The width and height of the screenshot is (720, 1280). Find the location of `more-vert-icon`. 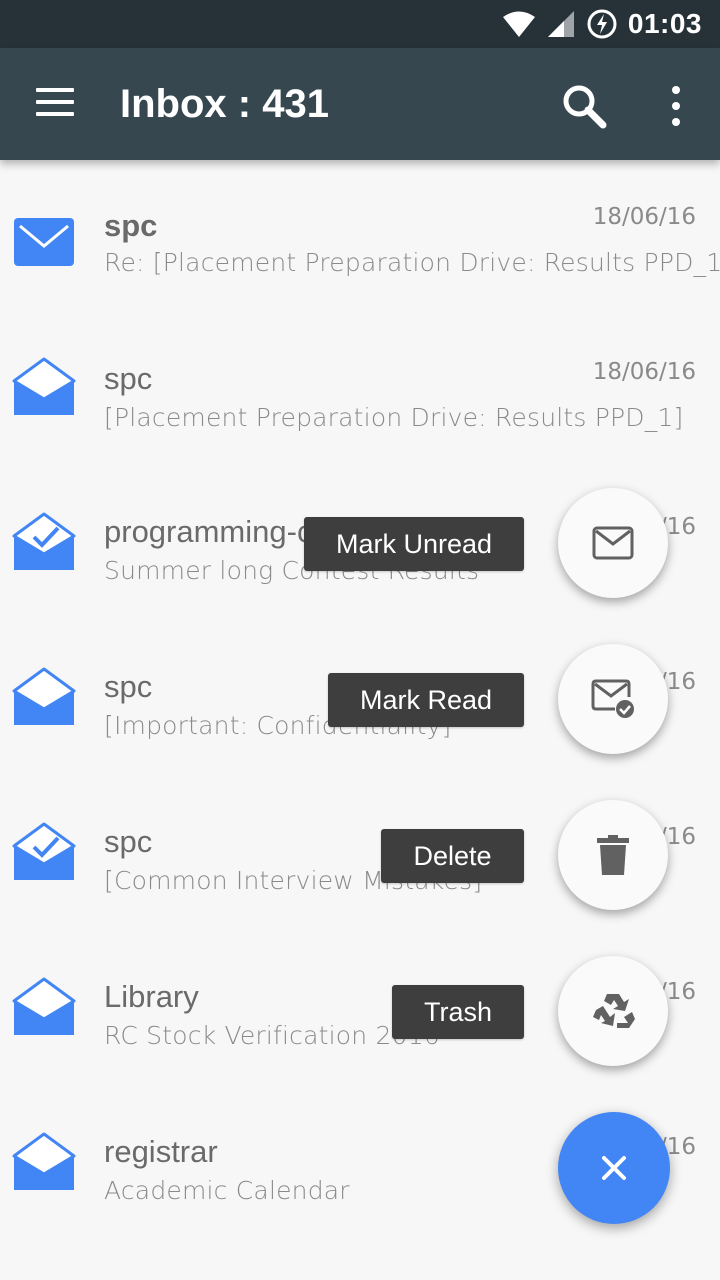

more-vert-icon is located at coordinates (676, 106).